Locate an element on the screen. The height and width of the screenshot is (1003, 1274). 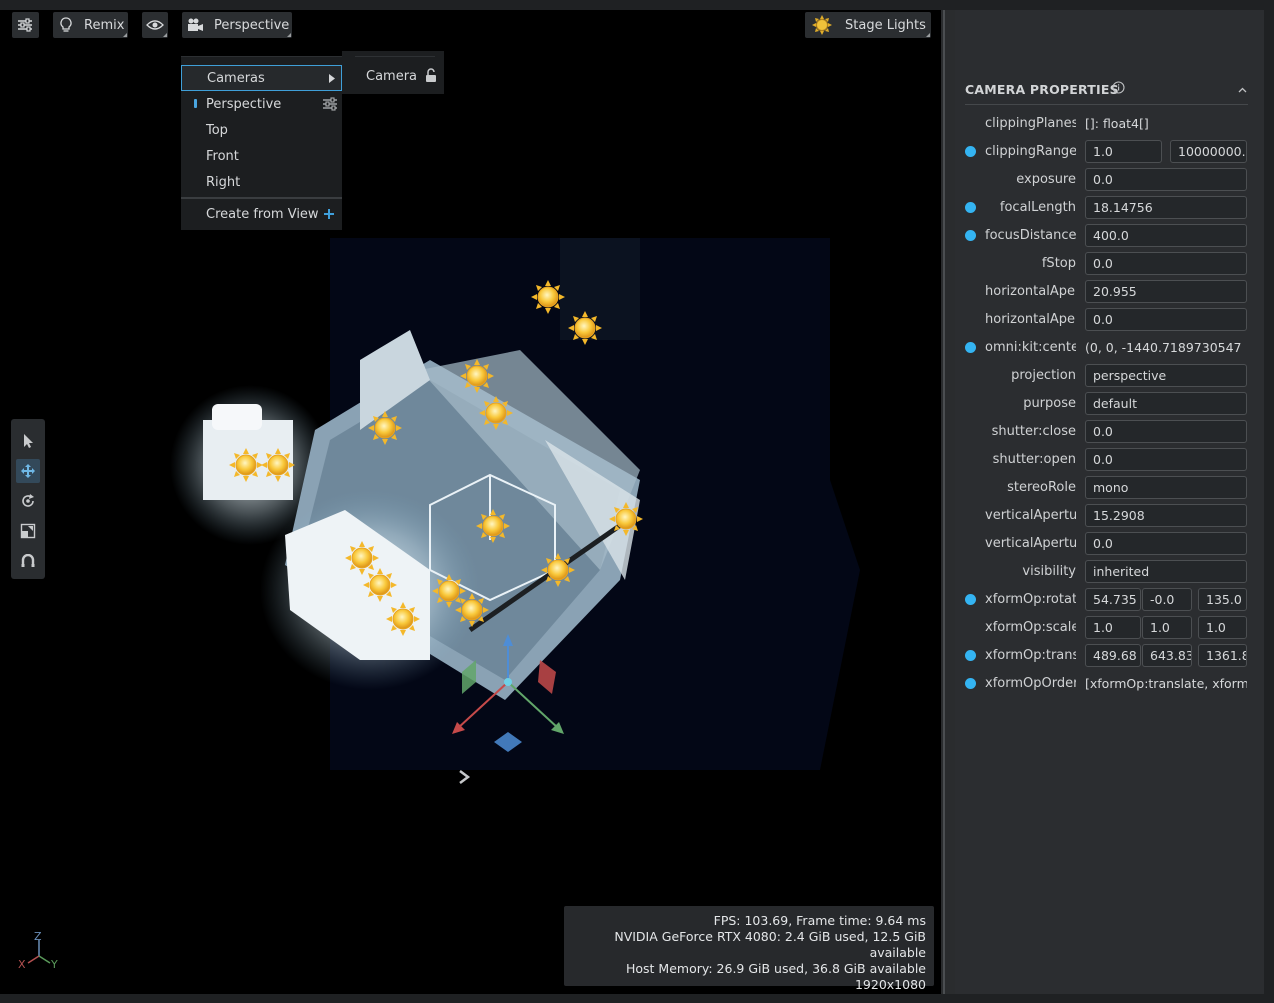
menu-item-perspective-label: Perspective is located at coordinates (244, 104).